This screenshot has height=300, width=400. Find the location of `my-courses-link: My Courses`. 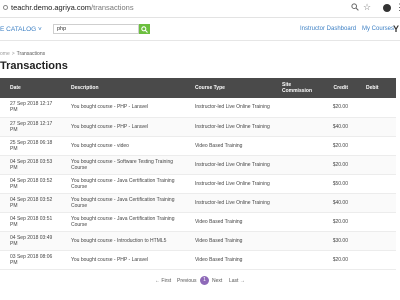

my-courses-link: My Courses is located at coordinates (378, 29).